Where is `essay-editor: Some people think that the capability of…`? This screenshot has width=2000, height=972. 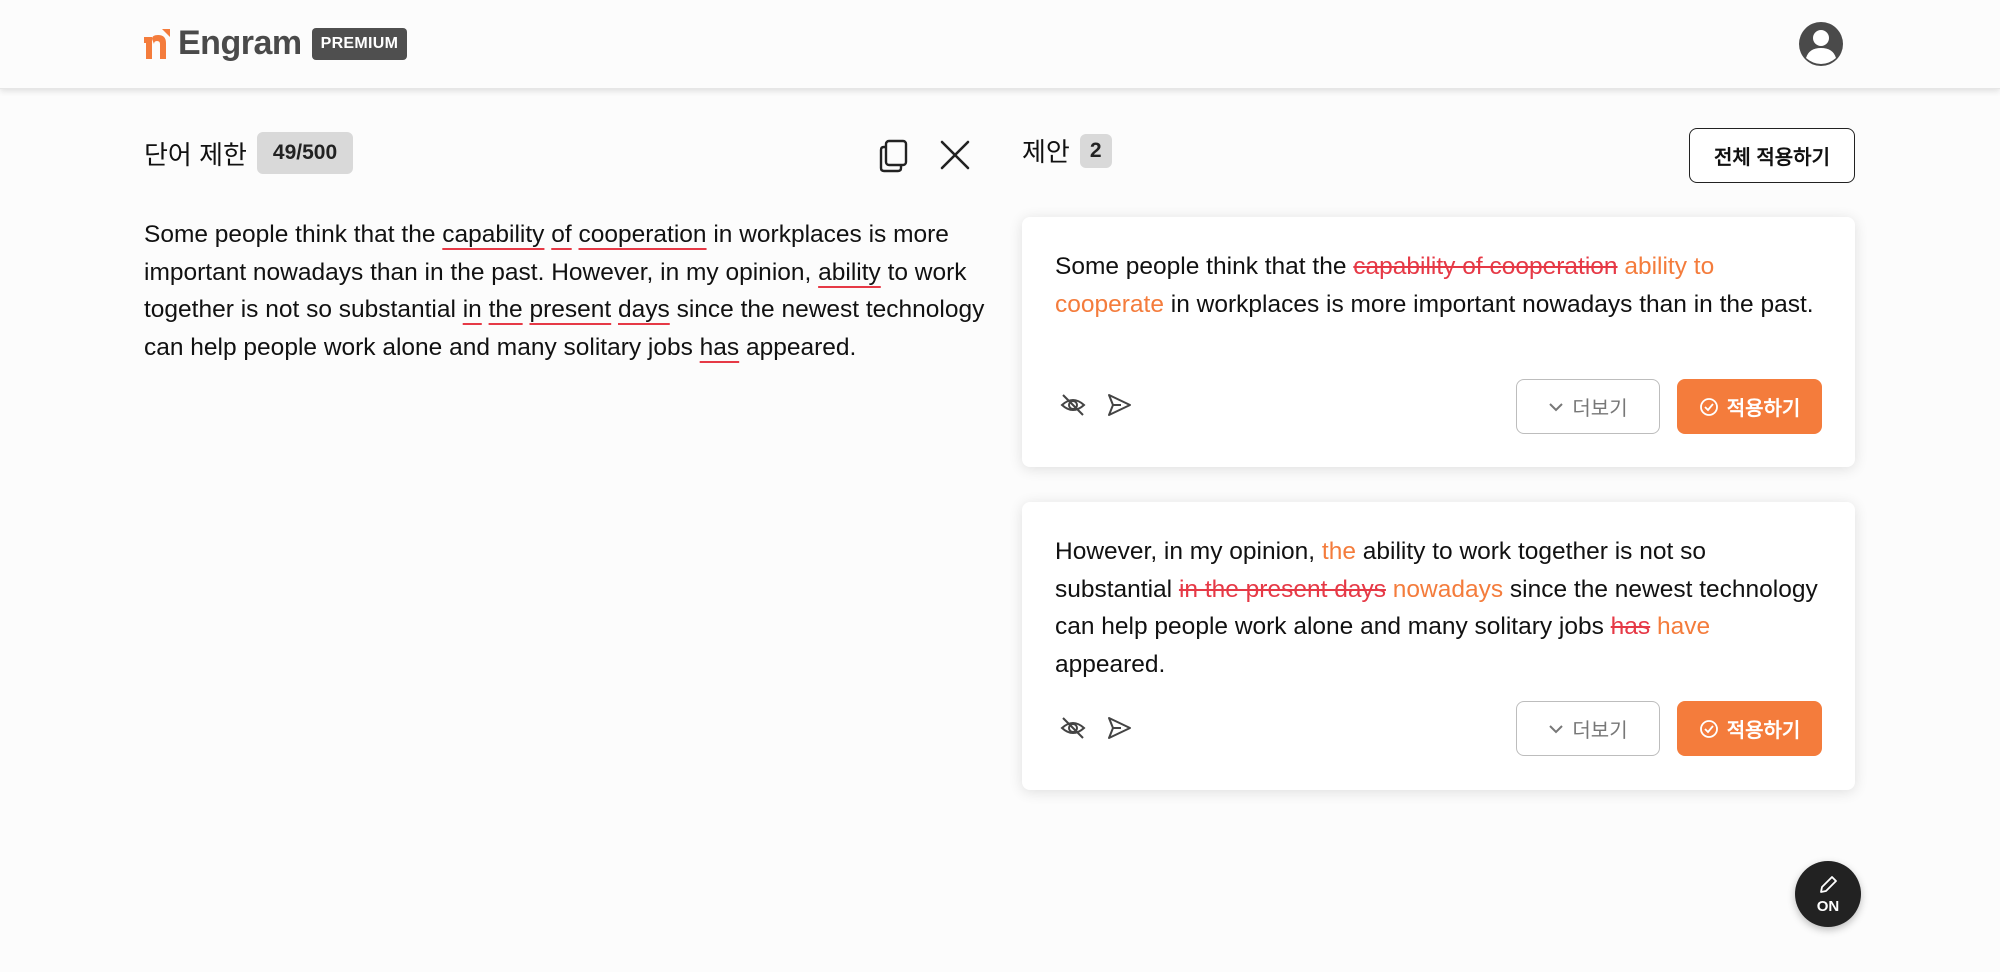 essay-editor: Some people think that the capability of… is located at coordinates (566, 291).